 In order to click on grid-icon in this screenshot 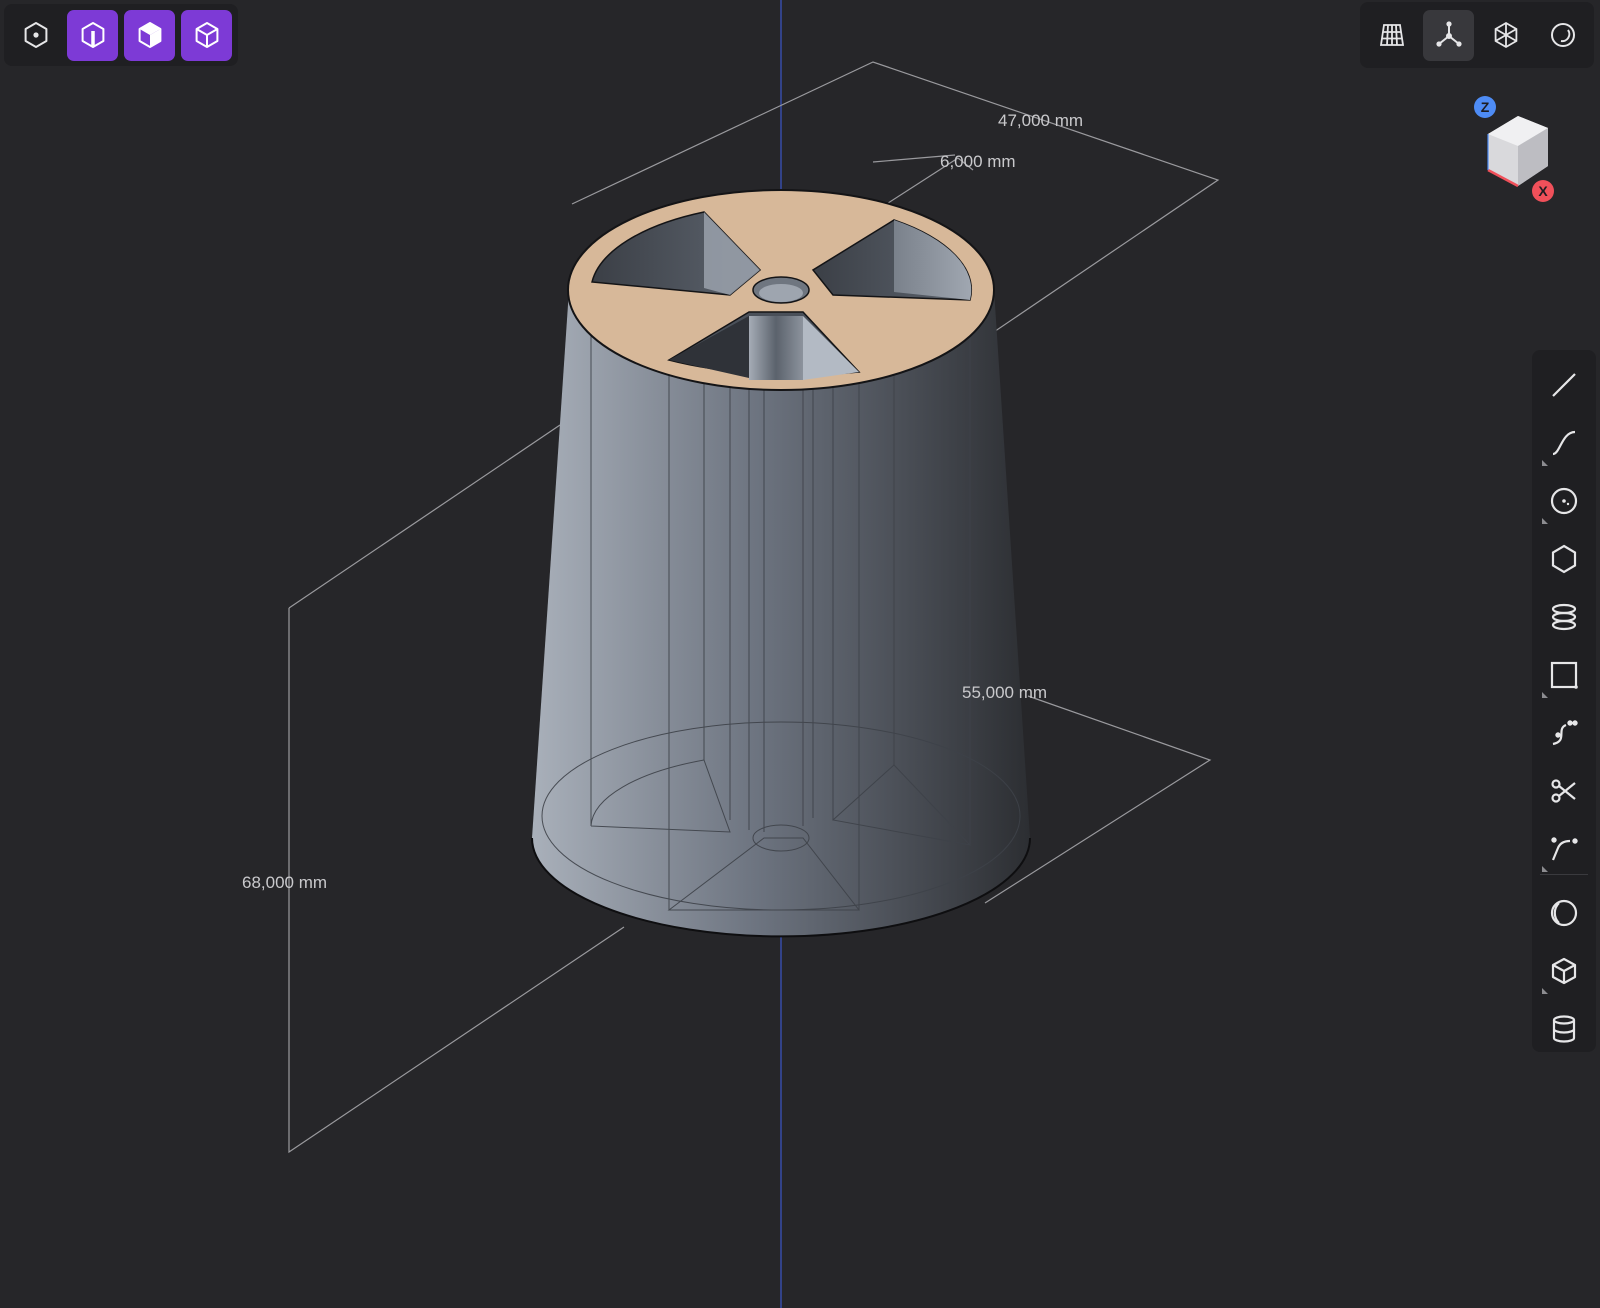, I will do `click(1391, 35)`.